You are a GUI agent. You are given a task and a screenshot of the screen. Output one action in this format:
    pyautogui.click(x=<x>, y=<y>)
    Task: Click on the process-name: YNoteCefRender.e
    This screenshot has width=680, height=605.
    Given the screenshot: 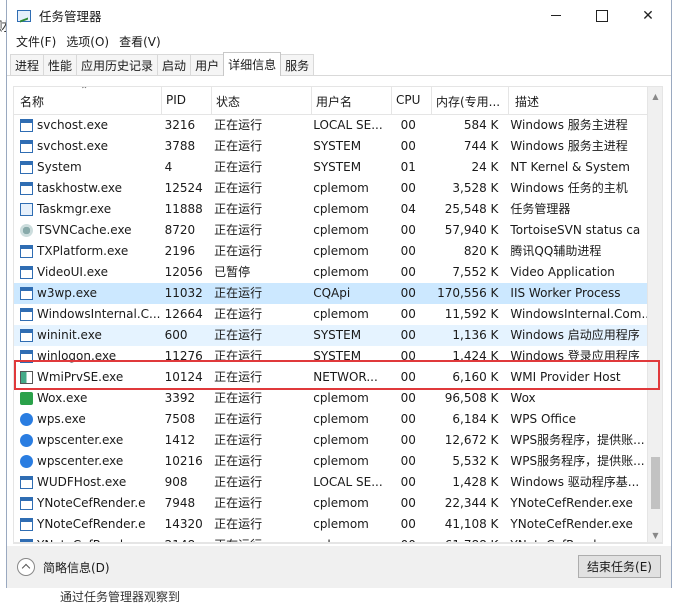 What is the action you would take?
    pyautogui.click(x=91, y=524)
    